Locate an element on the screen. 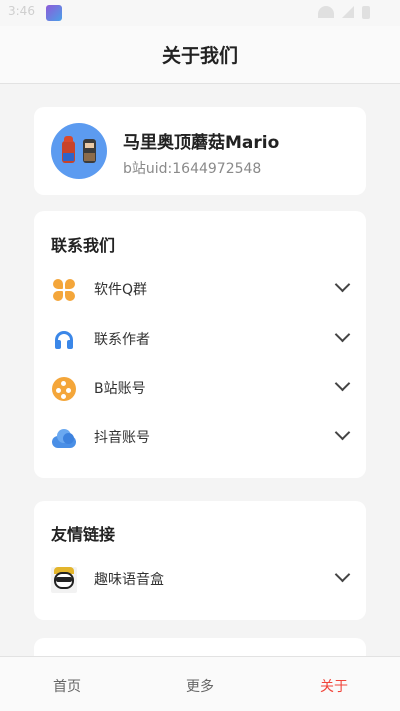 The width and height of the screenshot is (400, 711). app-notification-icon is located at coordinates (54, 13).